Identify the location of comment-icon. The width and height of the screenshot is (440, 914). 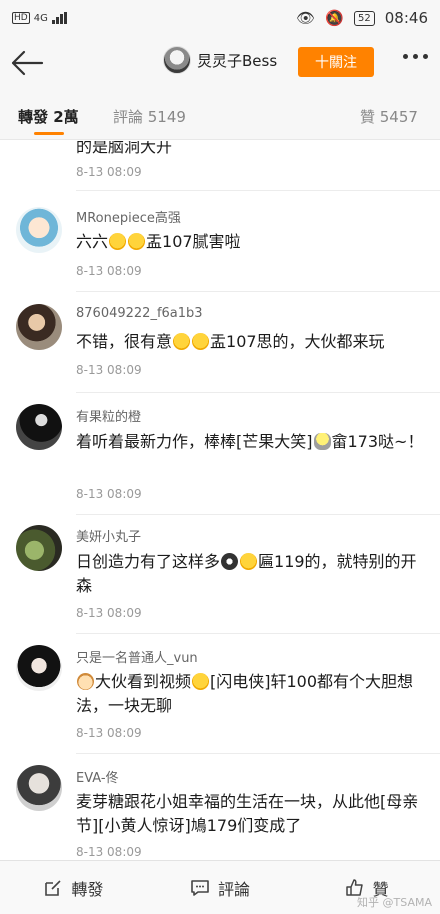
(200, 887).